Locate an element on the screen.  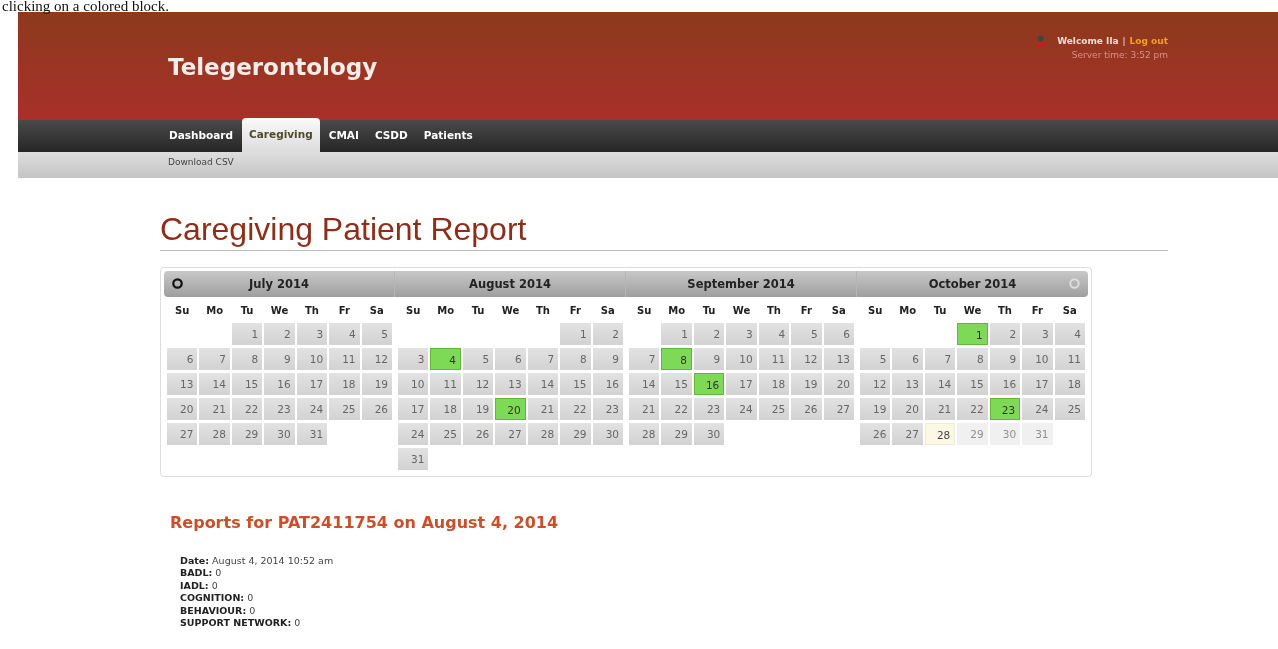
nav-tab: Patients is located at coordinates (448, 136).